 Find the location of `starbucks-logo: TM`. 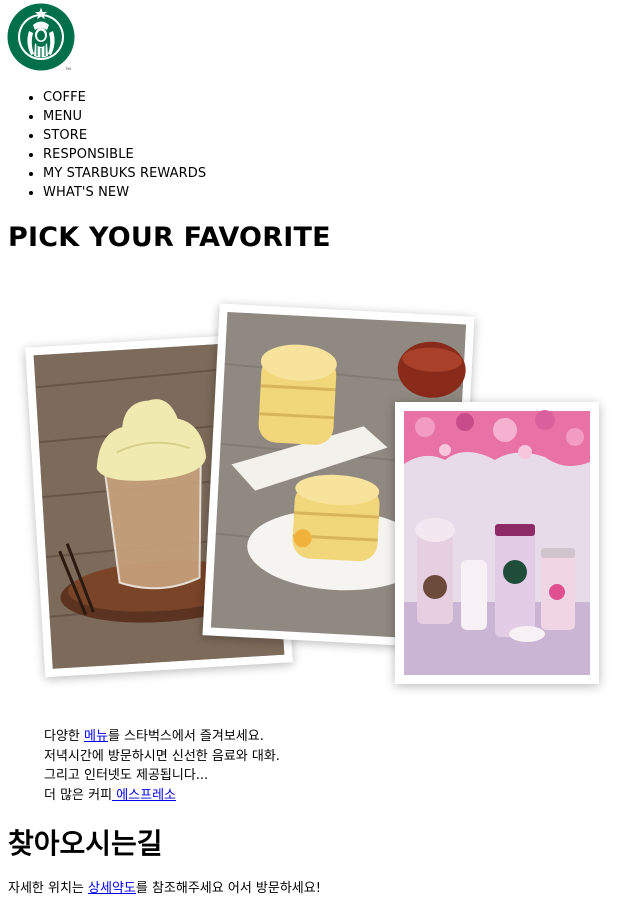

starbucks-logo: TM is located at coordinates (41, 37).